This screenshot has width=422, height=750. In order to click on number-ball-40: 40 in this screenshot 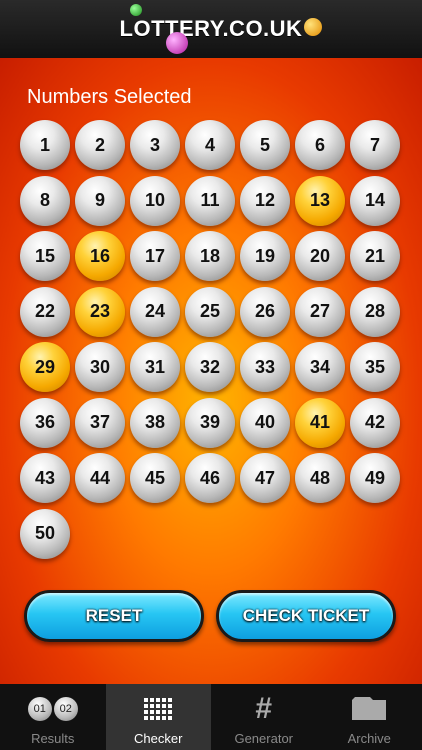, I will do `click(265, 422)`.